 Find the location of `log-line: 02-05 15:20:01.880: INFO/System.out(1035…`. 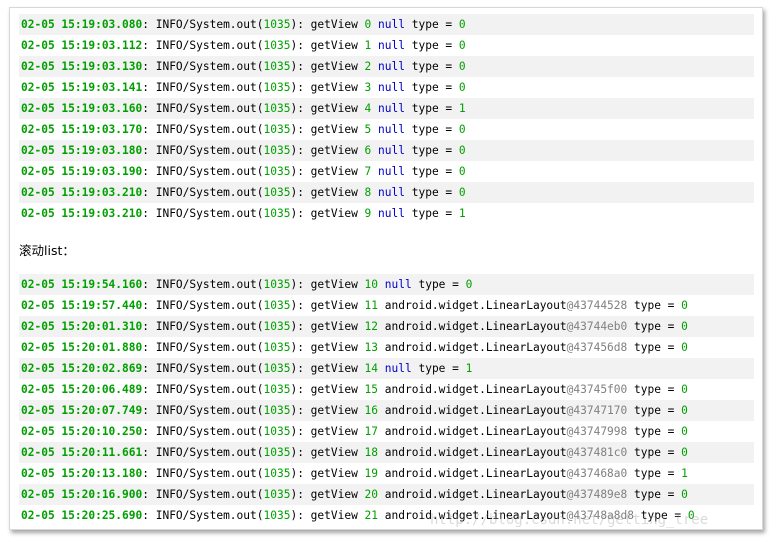

log-line: 02-05 15:20:01.880: INFO/System.out(1035… is located at coordinates (386, 347).